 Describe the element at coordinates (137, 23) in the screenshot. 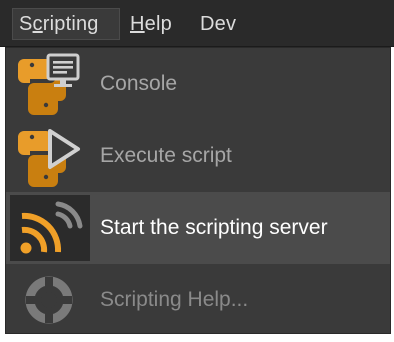

I see `menu-help-mnemonic: H` at that location.